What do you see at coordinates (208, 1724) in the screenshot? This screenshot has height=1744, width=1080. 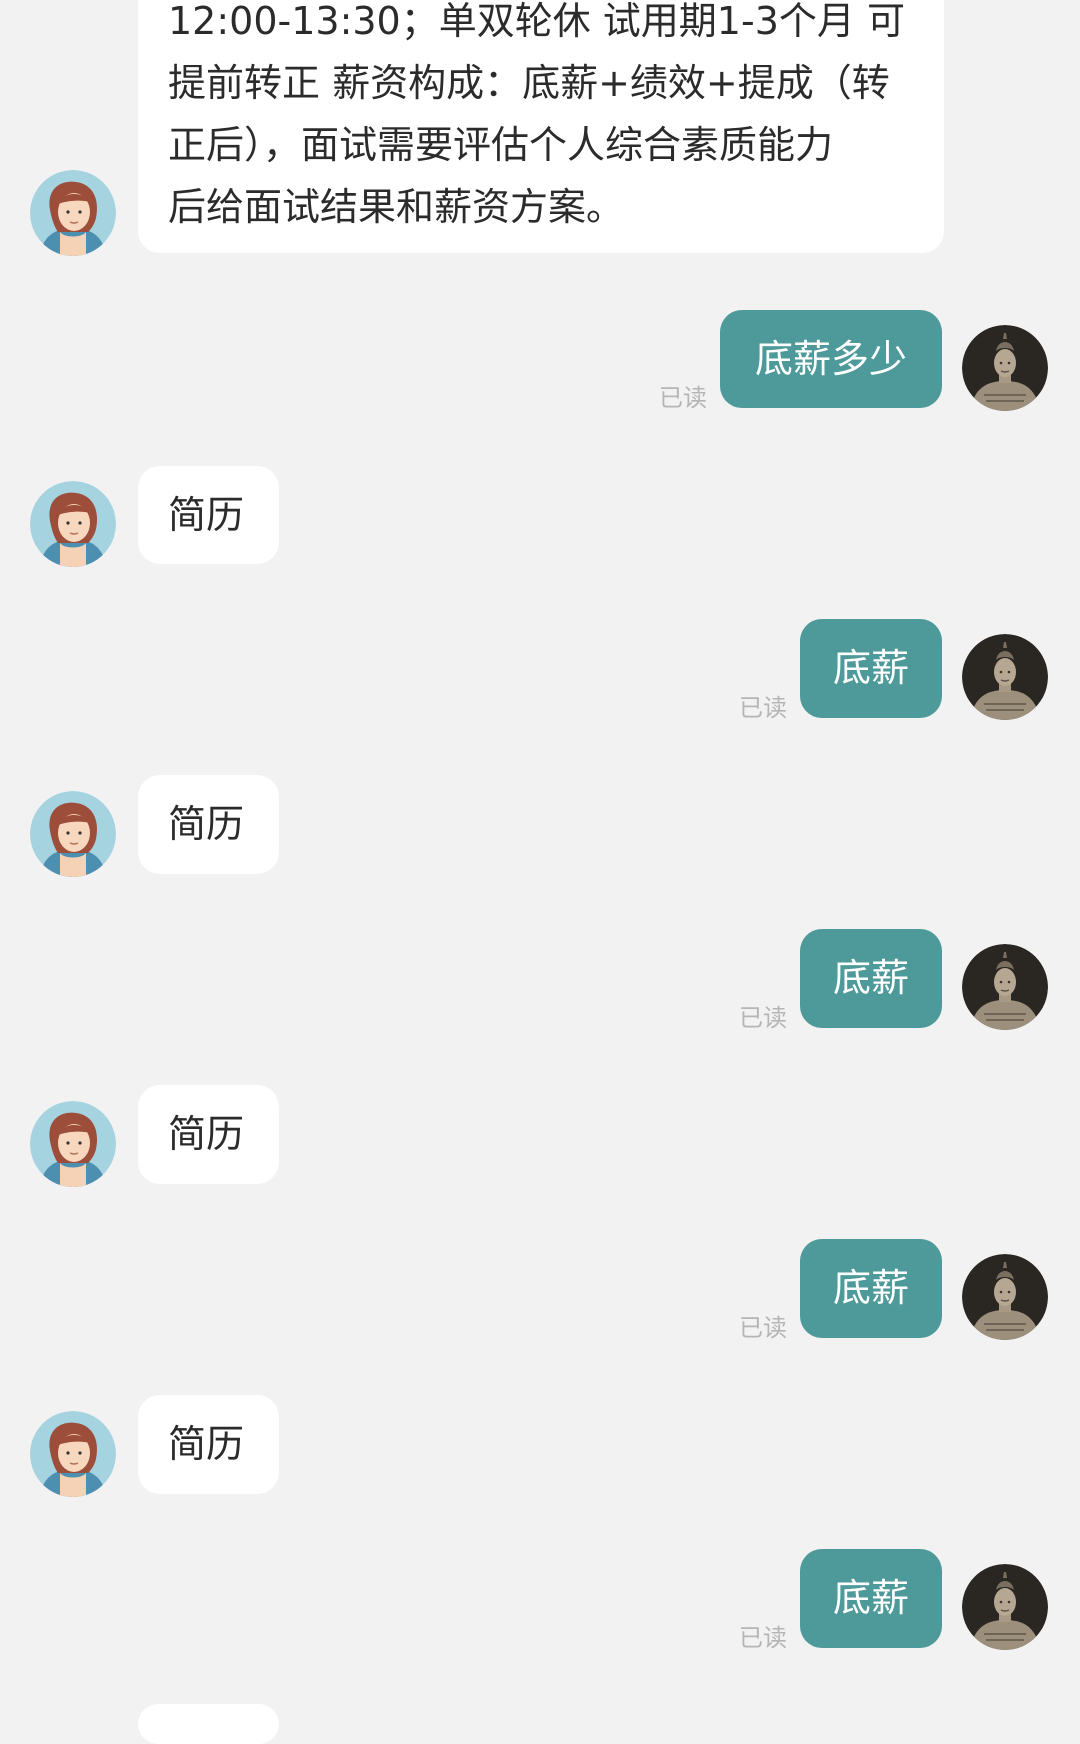 I see `message-bubble-partial` at bounding box center [208, 1724].